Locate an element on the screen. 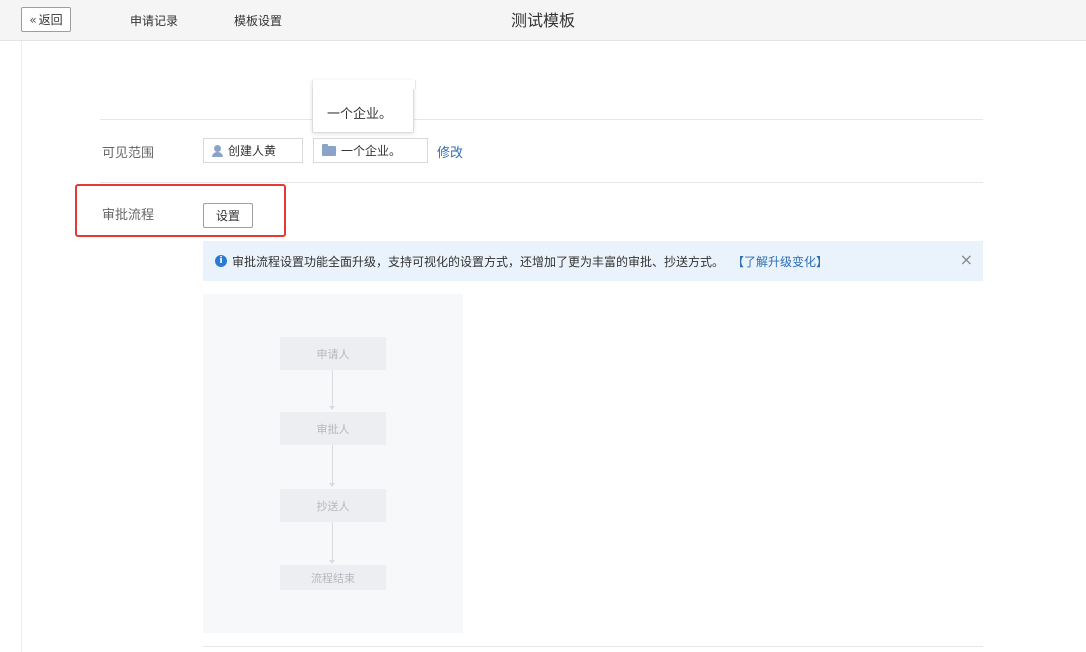  flow-node-end: 流程结束 is located at coordinates (333, 577).